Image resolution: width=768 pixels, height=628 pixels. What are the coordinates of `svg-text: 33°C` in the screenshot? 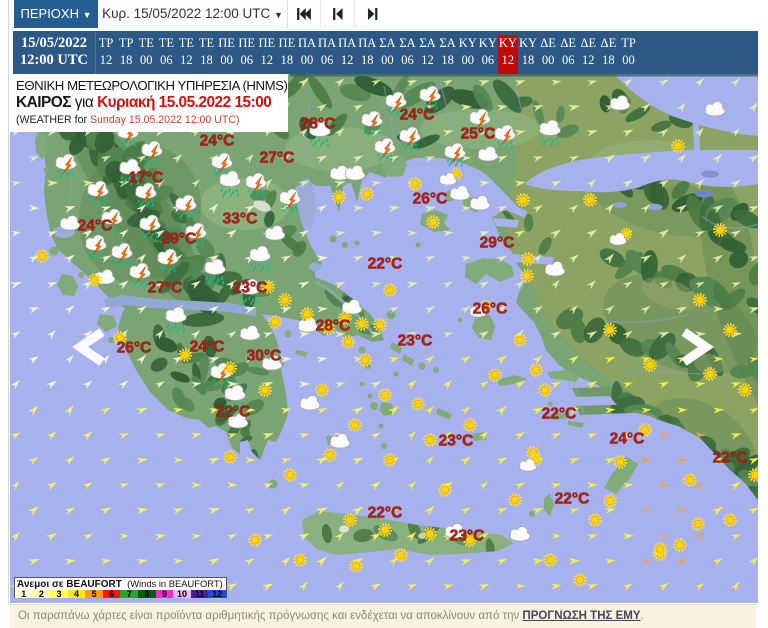 It's located at (240, 219).